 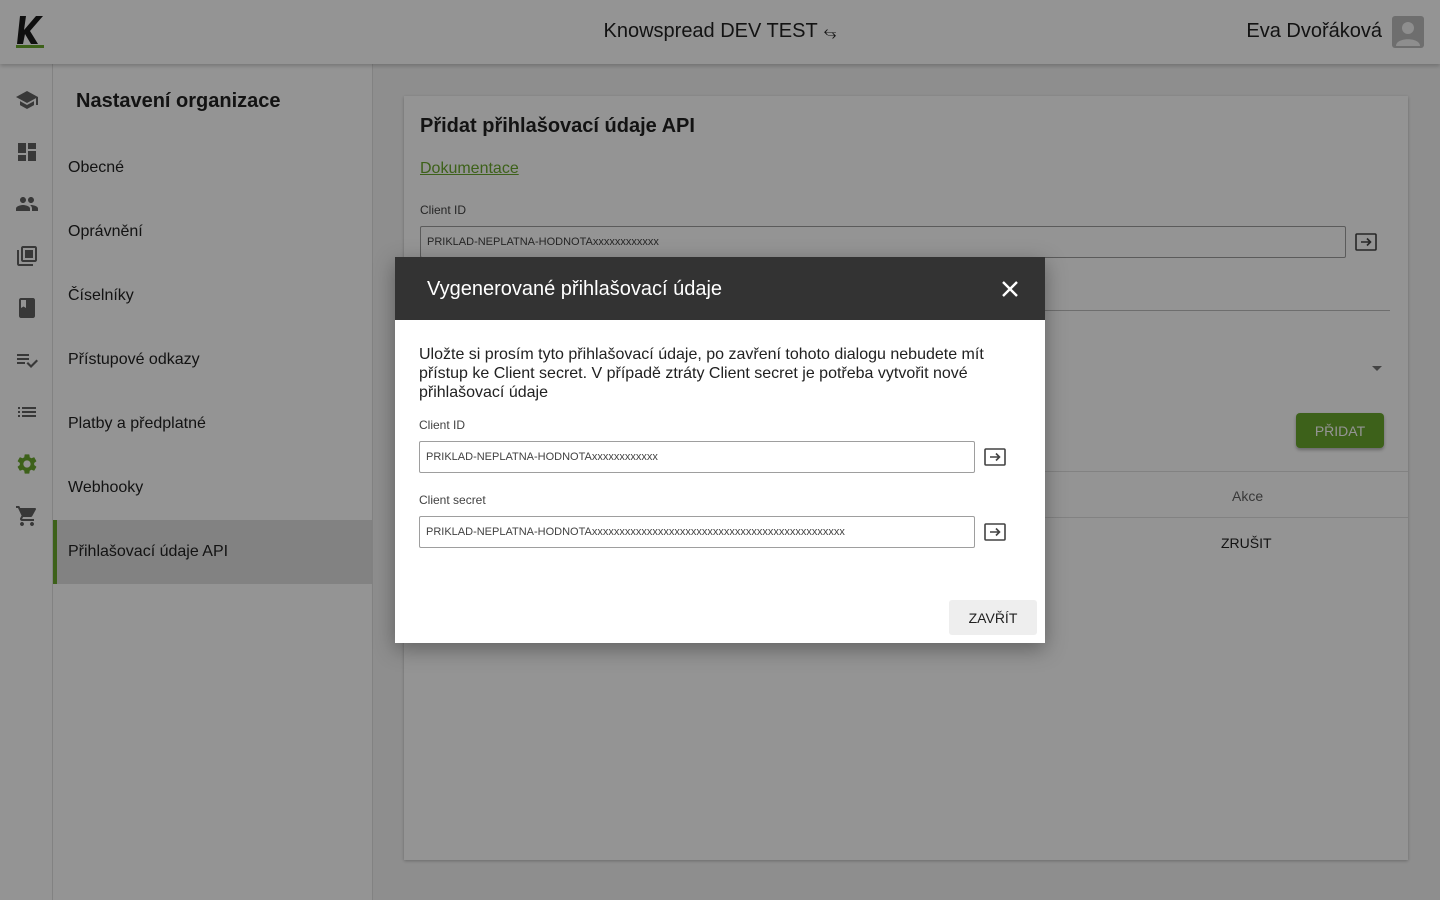 What do you see at coordinates (442, 425) in the screenshot?
I see `dialog-client-id-label: Client ID` at bounding box center [442, 425].